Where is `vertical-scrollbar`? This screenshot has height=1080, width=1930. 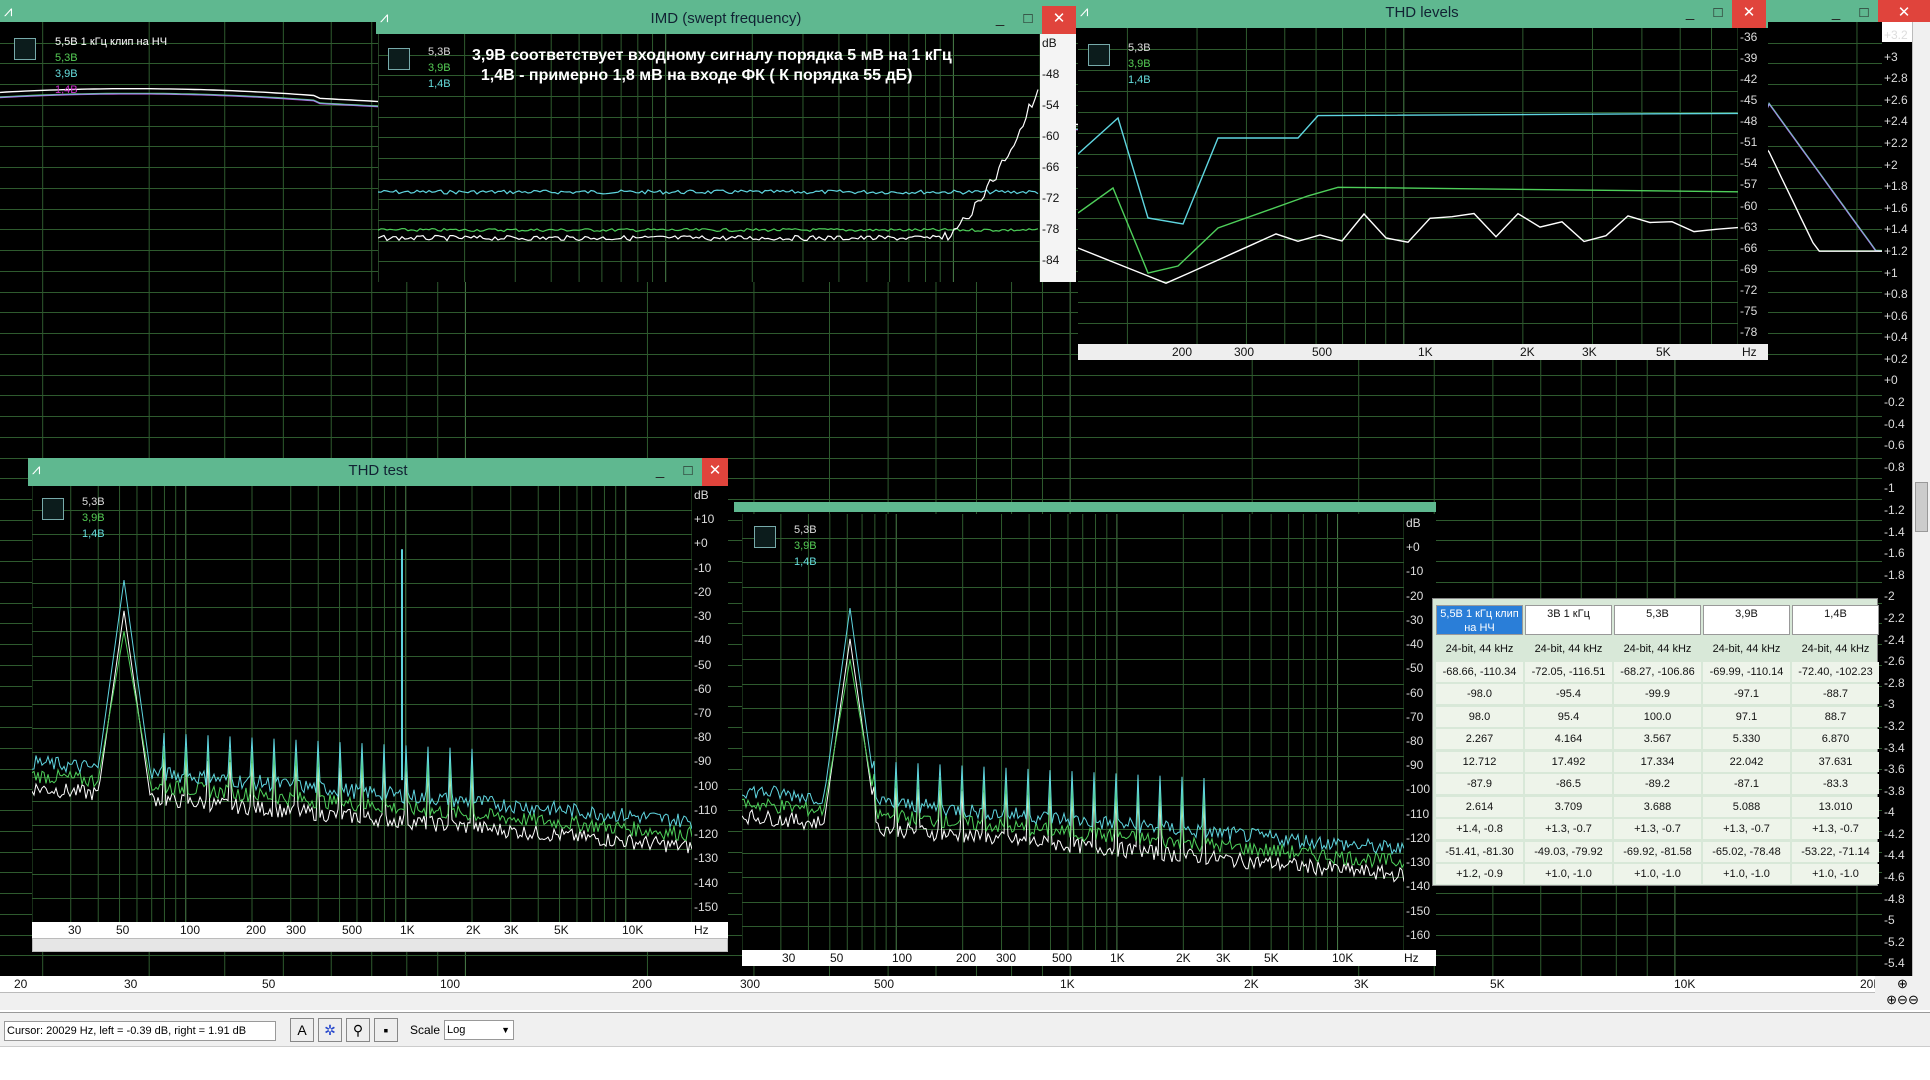 vertical-scrollbar is located at coordinates (1921, 507).